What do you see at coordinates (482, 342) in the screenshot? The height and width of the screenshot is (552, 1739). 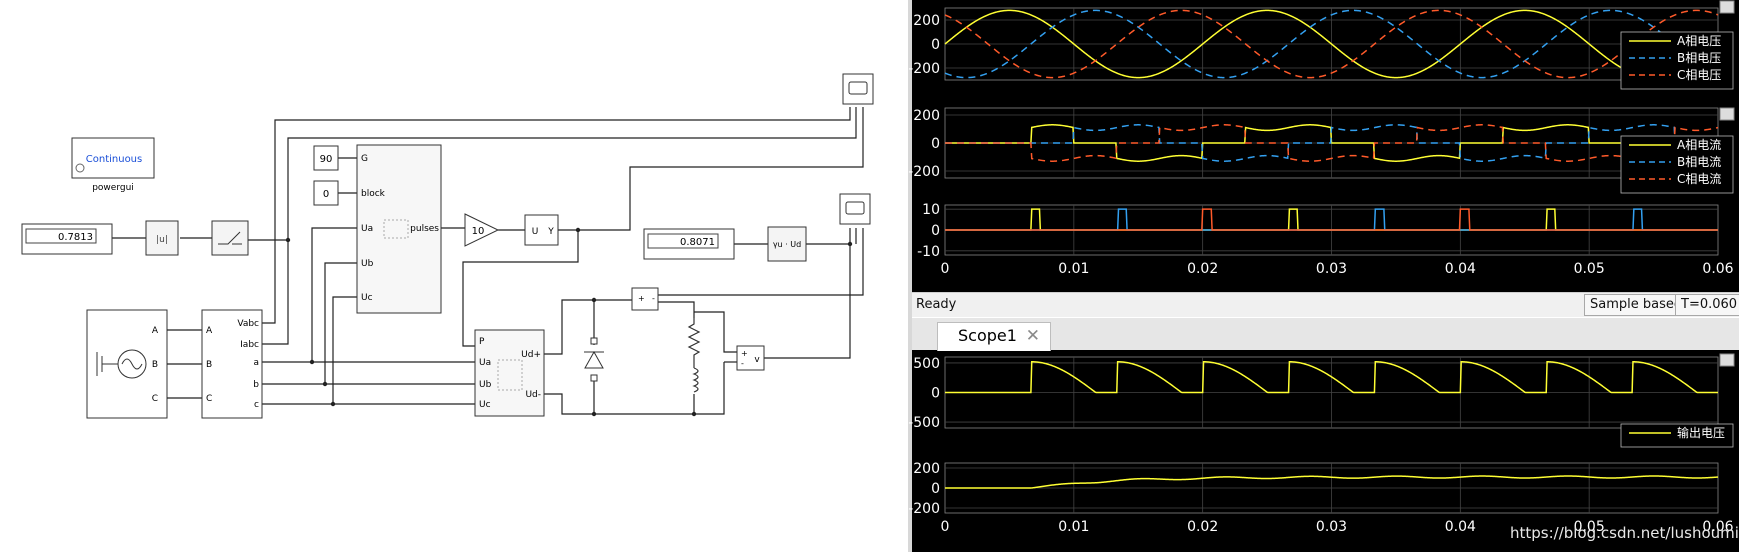 I see `bridge-input-p: P` at bounding box center [482, 342].